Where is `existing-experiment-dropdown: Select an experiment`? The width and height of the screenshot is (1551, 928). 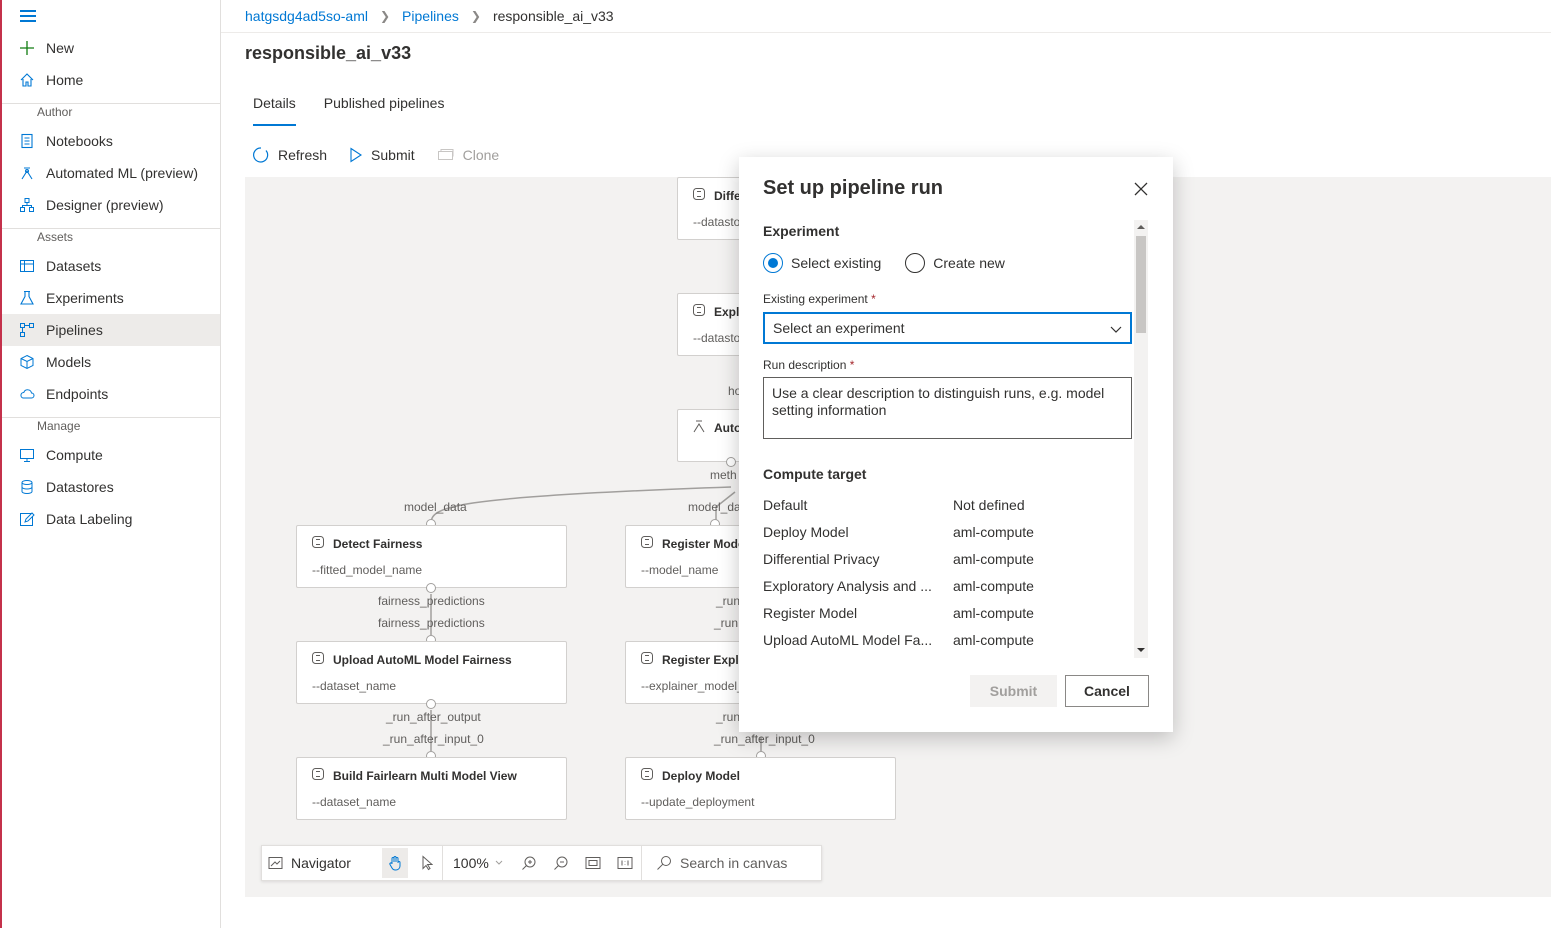 existing-experiment-dropdown: Select an experiment is located at coordinates (947, 328).